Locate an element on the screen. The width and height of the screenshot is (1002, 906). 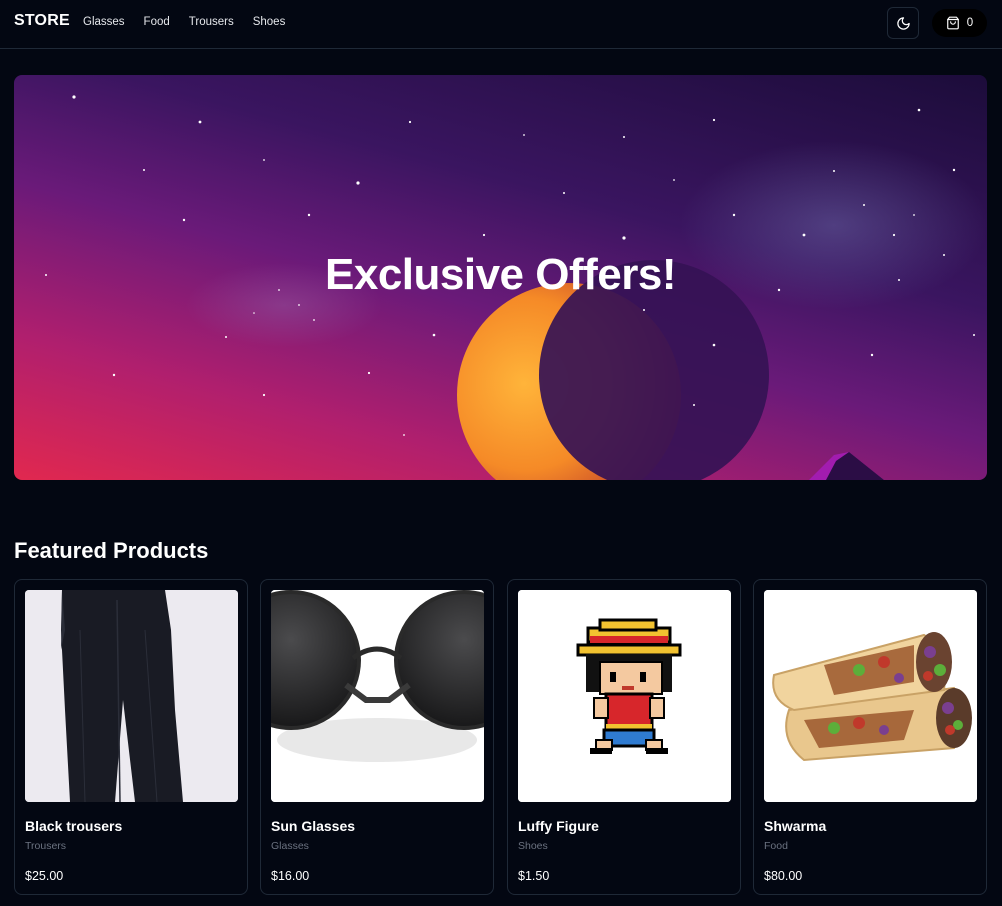
shawarma-image is located at coordinates (870, 696).